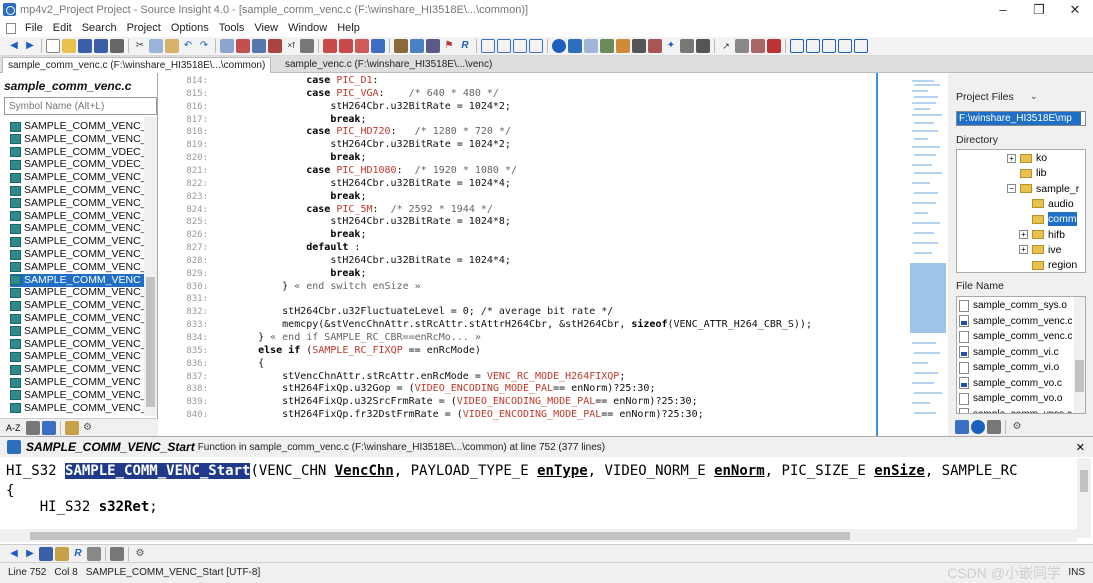 The width and height of the screenshot is (1093, 583). Describe the element at coordinates (1009, 352) in the screenshot. I see `file-list-item: sample_comm_vi.c` at that location.